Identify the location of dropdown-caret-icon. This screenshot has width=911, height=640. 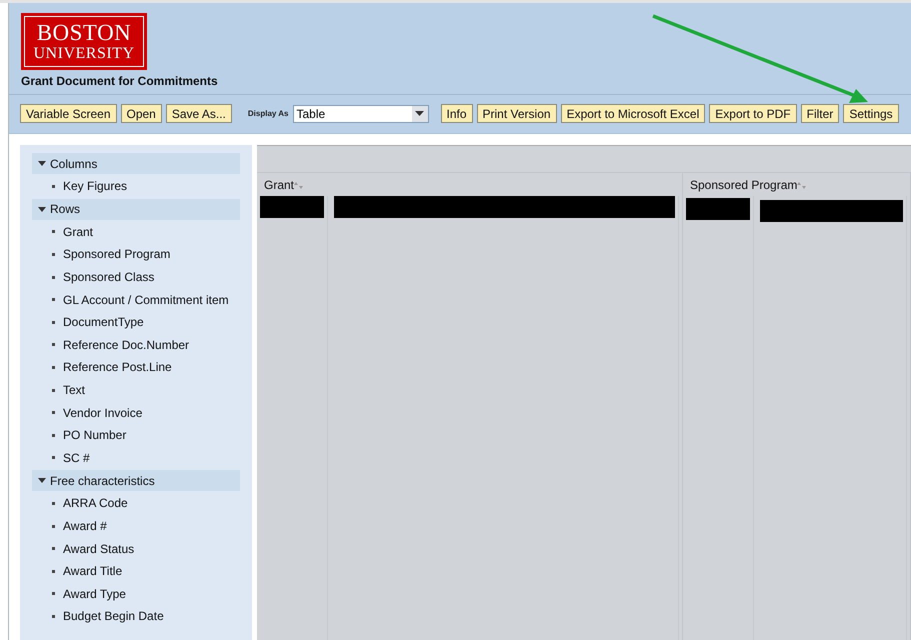
(419, 113).